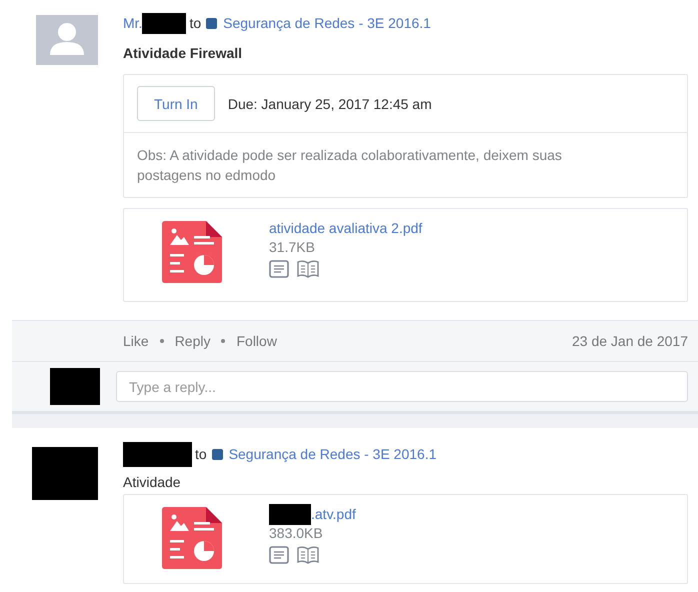 The height and width of the screenshot is (592, 698). What do you see at coordinates (256, 341) in the screenshot?
I see `action-link: Follow` at bounding box center [256, 341].